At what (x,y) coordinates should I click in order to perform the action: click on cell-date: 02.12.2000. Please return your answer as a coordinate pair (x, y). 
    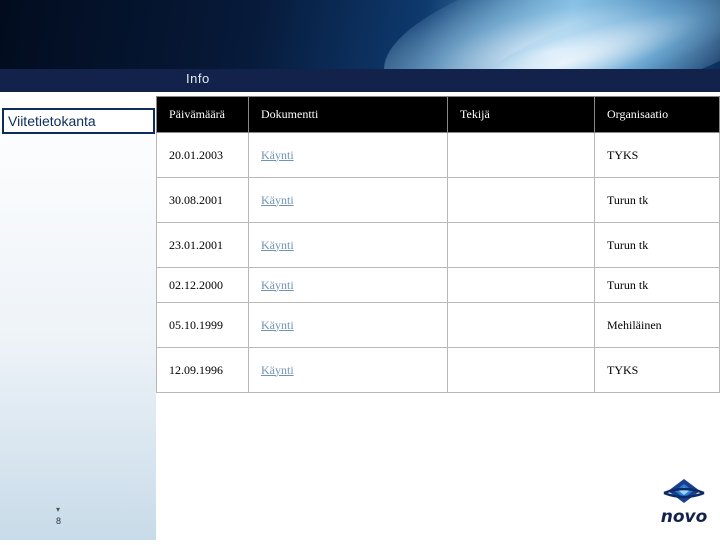
    Looking at the image, I should click on (202, 285).